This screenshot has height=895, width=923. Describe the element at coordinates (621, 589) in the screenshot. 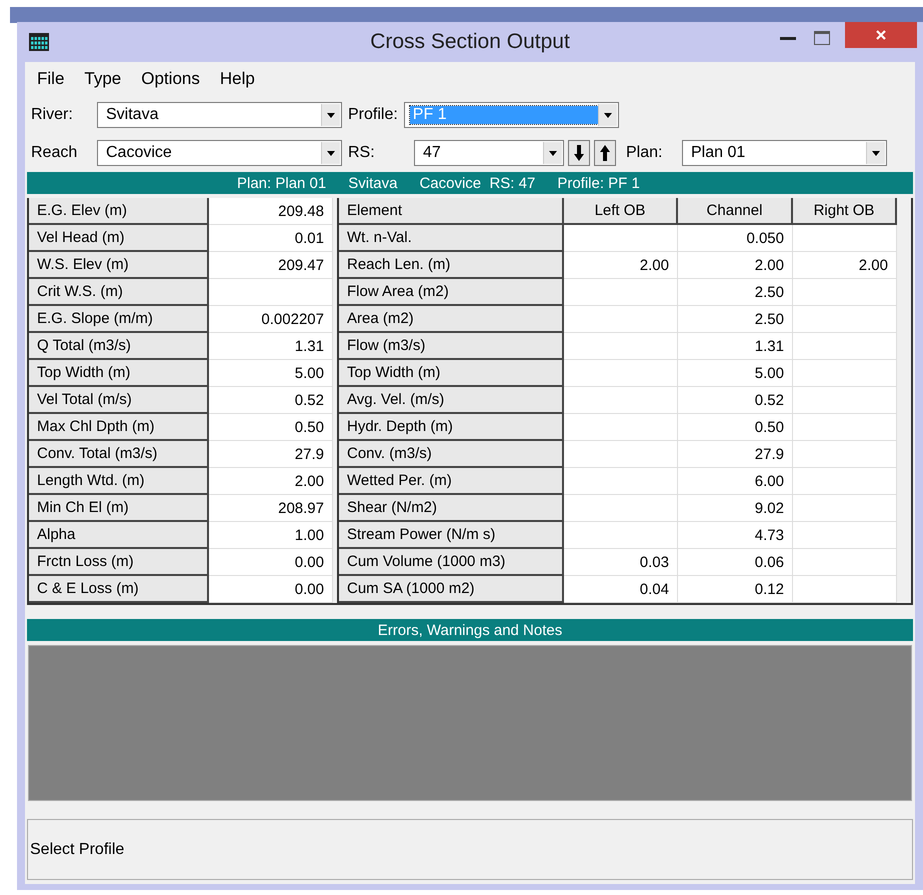

I see `table-cell: 0.04` at that location.